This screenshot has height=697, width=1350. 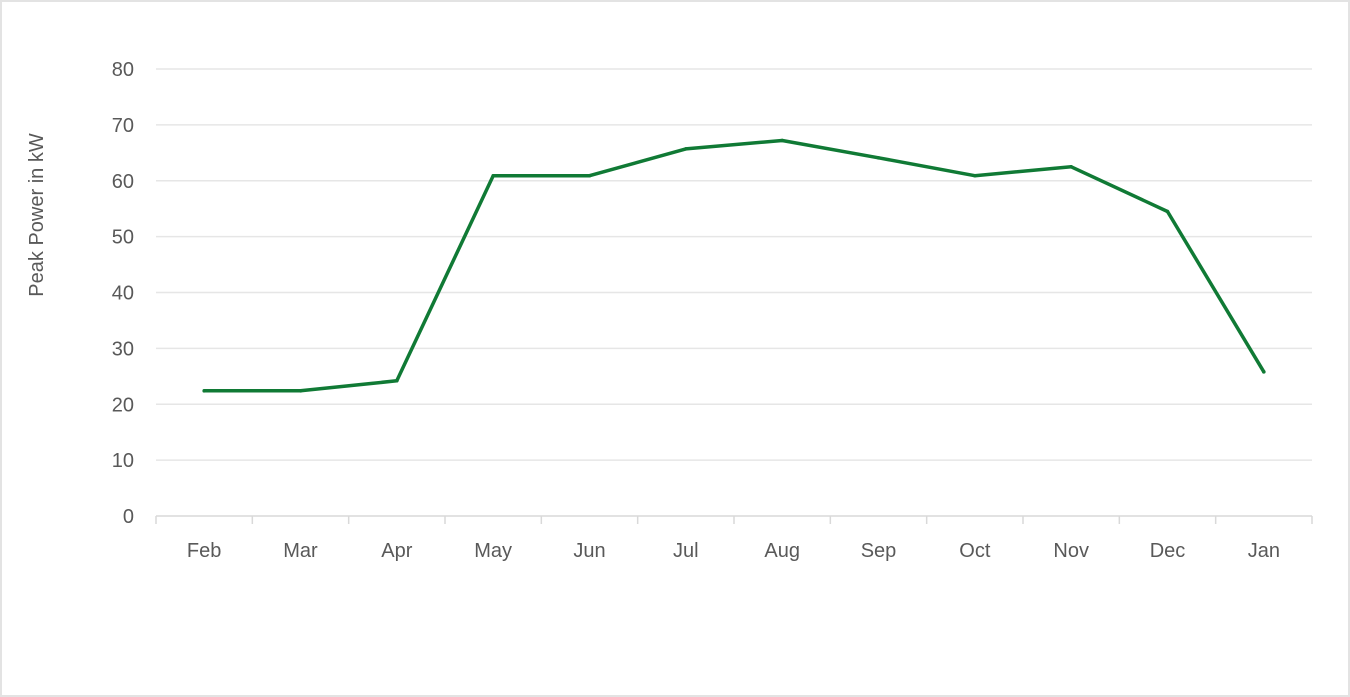 What do you see at coordinates (123, 349) in the screenshot?
I see `y-tick-label: 30` at bounding box center [123, 349].